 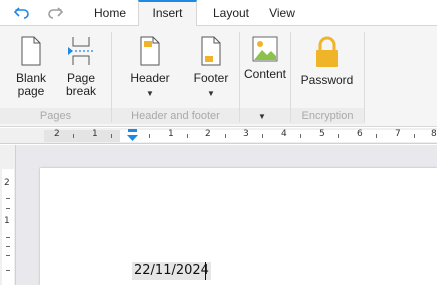 What do you see at coordinates (31, 91) in the screenshot?
I see `blank-page-label-2: page` at bounding box center [31, 91].